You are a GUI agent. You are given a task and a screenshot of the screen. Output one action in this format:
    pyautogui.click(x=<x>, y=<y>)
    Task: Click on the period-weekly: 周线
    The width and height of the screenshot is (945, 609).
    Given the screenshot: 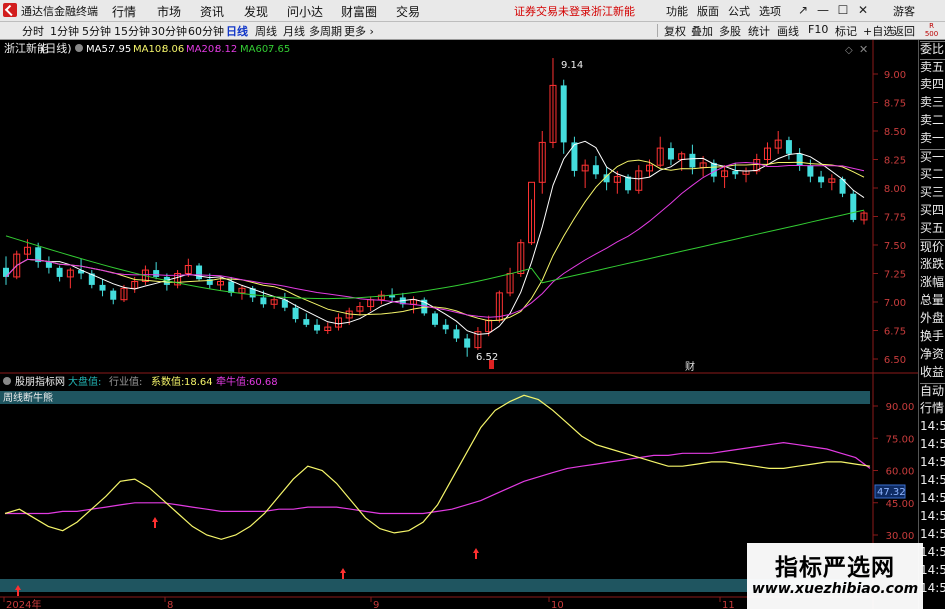 What is the action you would take?
    pyautogui.click(x=266, y=31)
    